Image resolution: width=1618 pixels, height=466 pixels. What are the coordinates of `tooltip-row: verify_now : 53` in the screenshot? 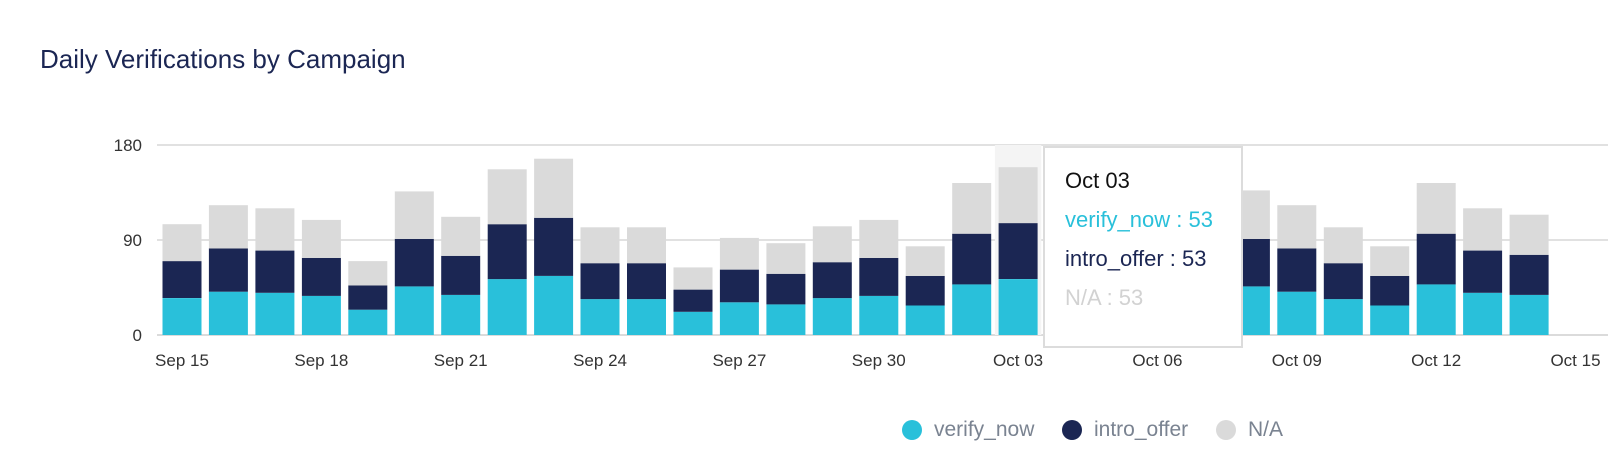 It's located at (1139, 219).